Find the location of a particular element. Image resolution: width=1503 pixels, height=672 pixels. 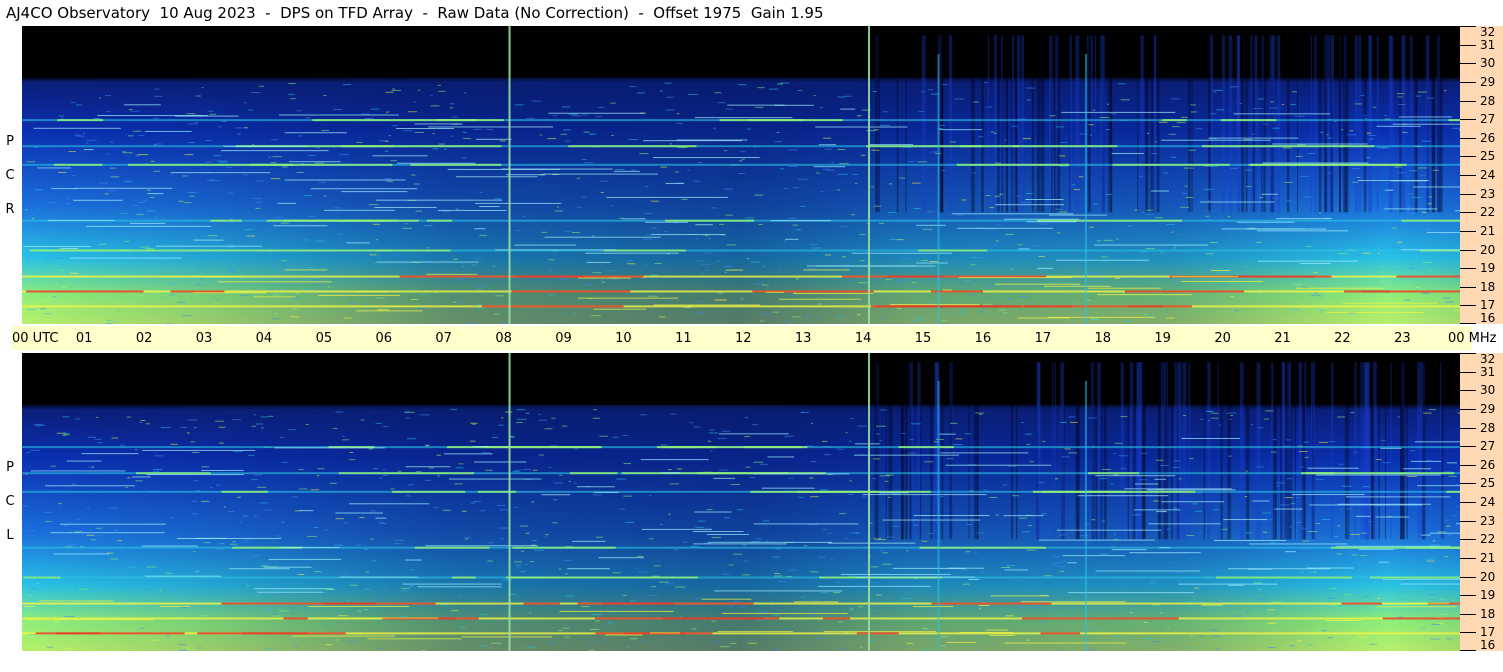

rcp-freq-tick-label: 32 is located at coordinates (1488, 32).